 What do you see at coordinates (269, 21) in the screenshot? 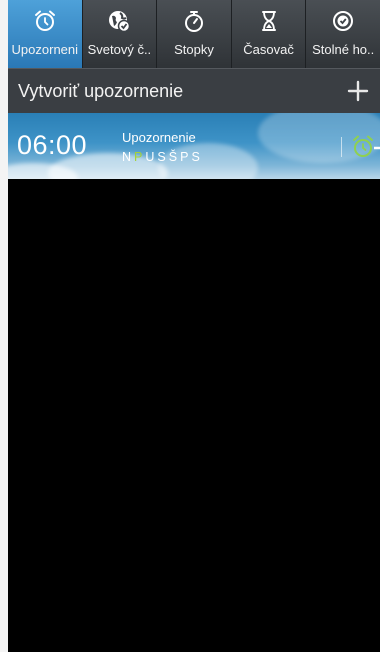
I see `hourglass-icon` at bounding box center [269, 21].